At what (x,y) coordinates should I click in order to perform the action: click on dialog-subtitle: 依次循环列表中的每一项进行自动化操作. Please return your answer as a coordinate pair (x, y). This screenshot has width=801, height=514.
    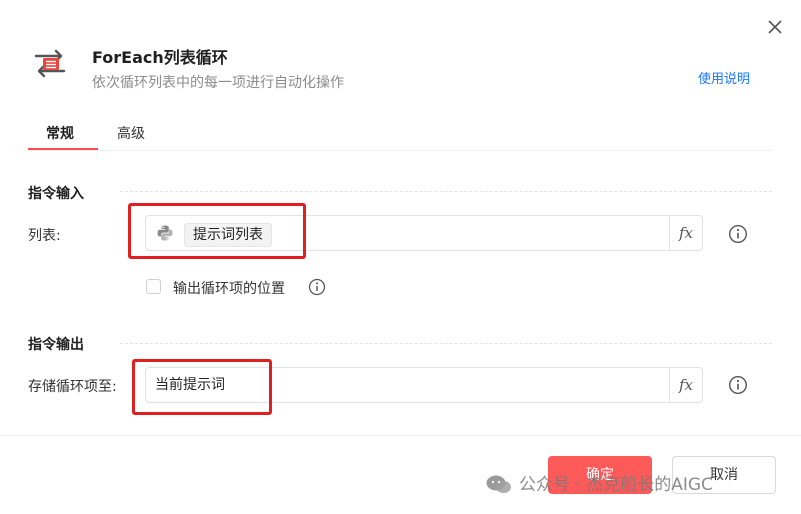
    Looking at the image, I should click on (218, 83).